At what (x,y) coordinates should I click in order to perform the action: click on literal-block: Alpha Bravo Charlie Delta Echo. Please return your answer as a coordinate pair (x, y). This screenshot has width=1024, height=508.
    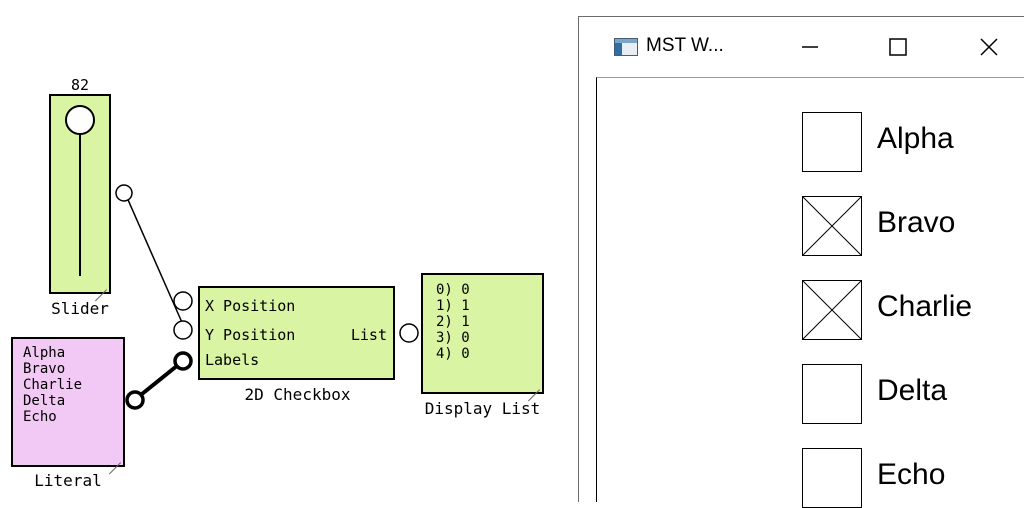
    Looking at the image, I should click on (68, 402).